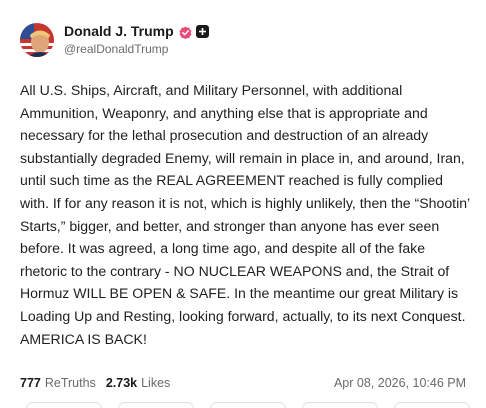  I want to click on author-info: Donald J. Trump @realDonaldTrump, so click(136, 39).